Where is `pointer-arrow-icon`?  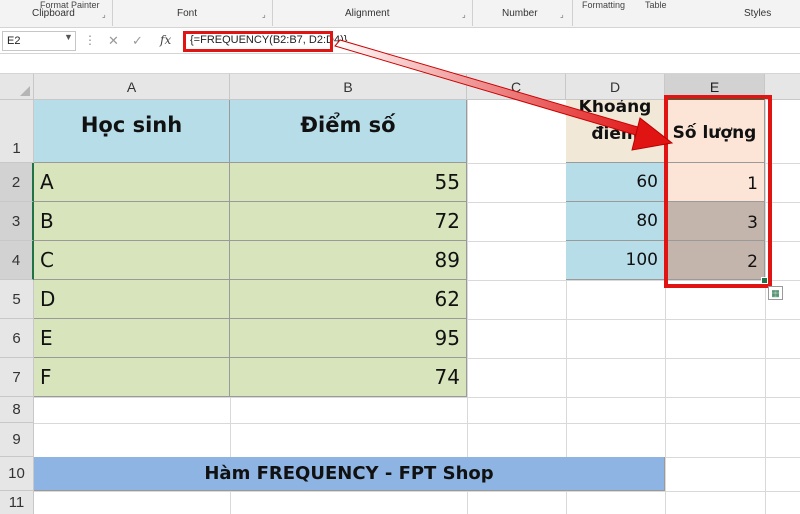
pointer-arrow-icon is located at coordinates (504, 95).